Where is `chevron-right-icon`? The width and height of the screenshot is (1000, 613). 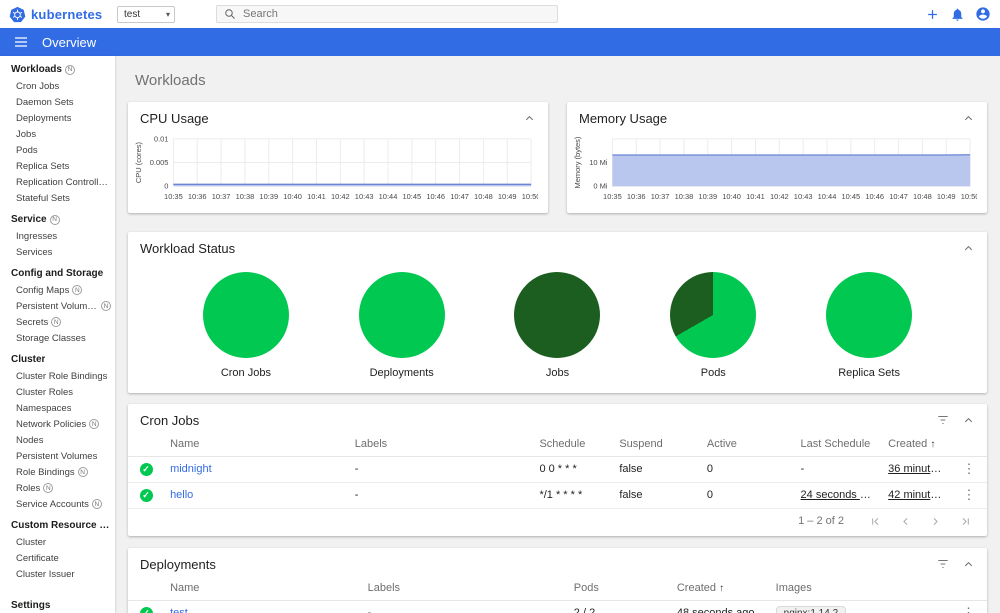
chevron-right-icon is located at coordinates (935, 521).